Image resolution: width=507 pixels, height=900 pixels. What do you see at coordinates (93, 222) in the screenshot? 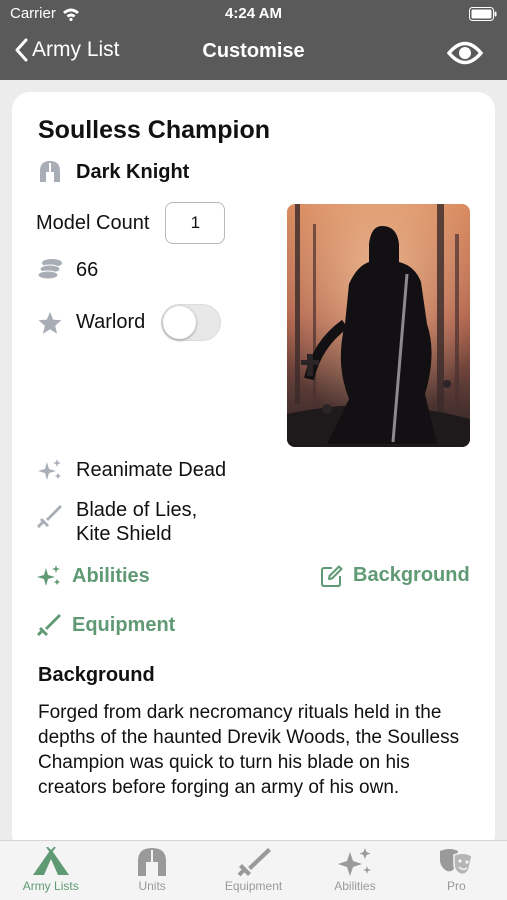
I see `model-count-label: Model Count` at bounding box center [93, 222].